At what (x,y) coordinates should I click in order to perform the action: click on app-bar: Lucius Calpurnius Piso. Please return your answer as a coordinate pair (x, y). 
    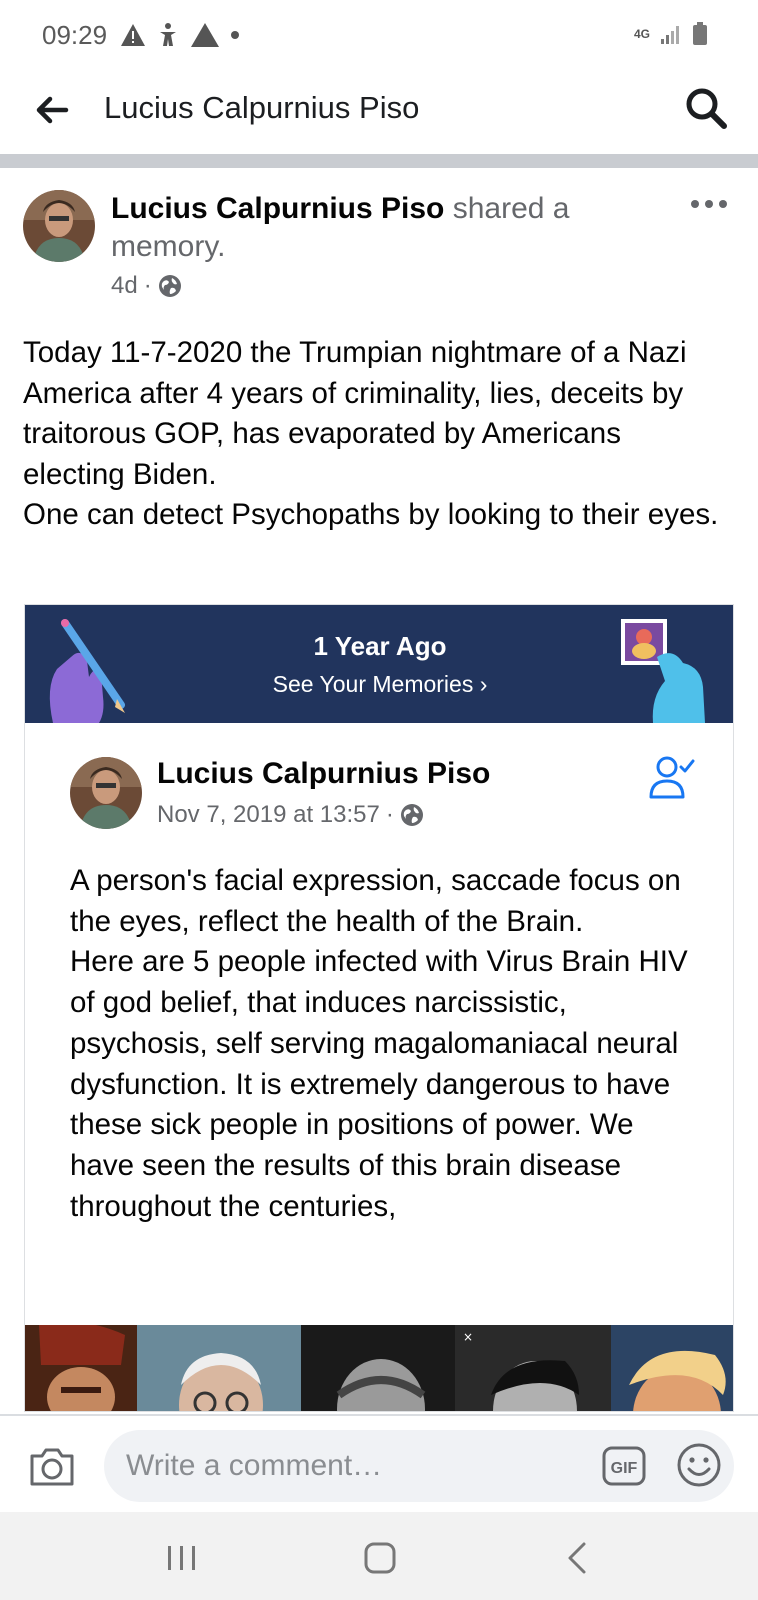
    Looking at the image, I should click on (379, 113).